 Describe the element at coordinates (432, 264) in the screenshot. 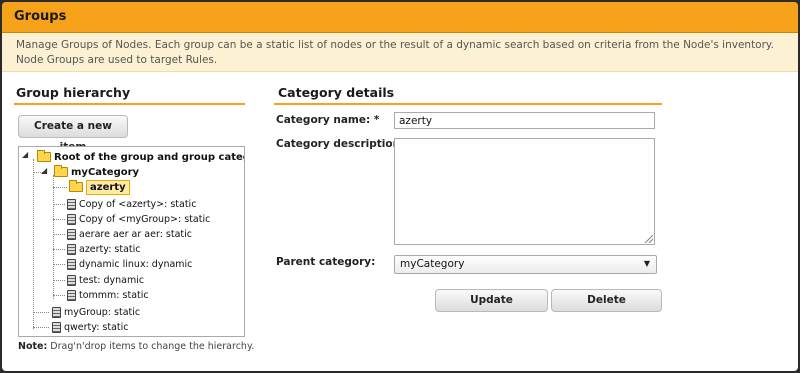

I see `parent-category-value: myCategory` at that location.